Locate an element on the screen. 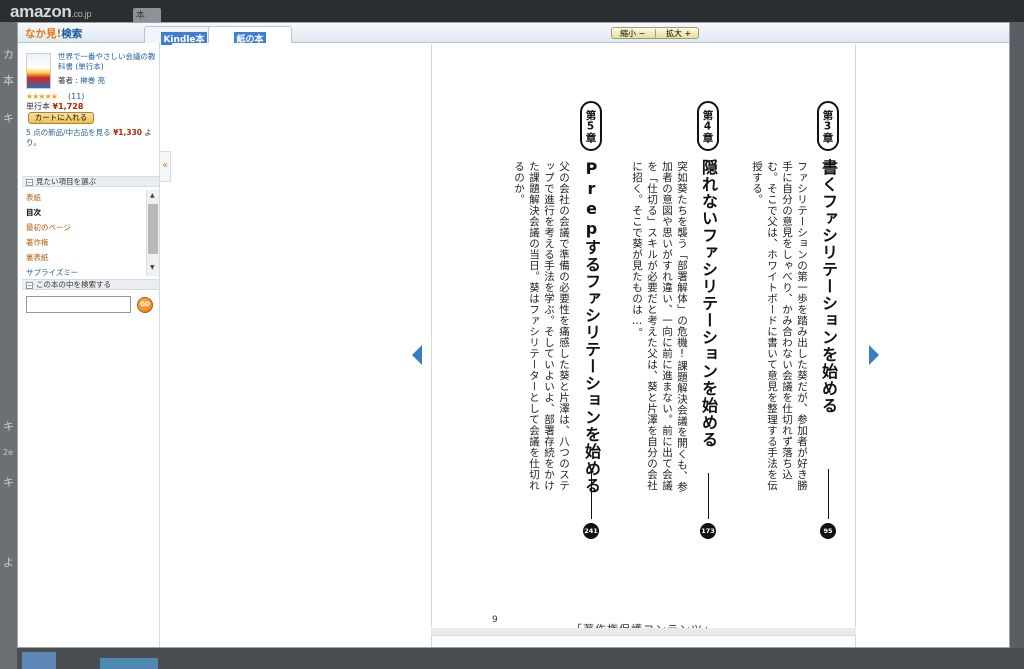 The height and width of the screenshot is (669, 1024). background-header: amazon.co.jp 本 is located at coordinates (512, 12).